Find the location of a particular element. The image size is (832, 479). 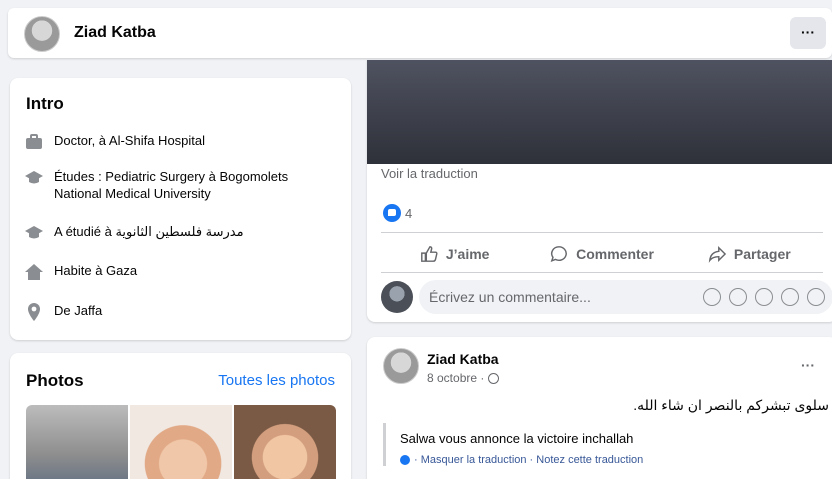

share-label: Partager is located at coordinates (762, 254).